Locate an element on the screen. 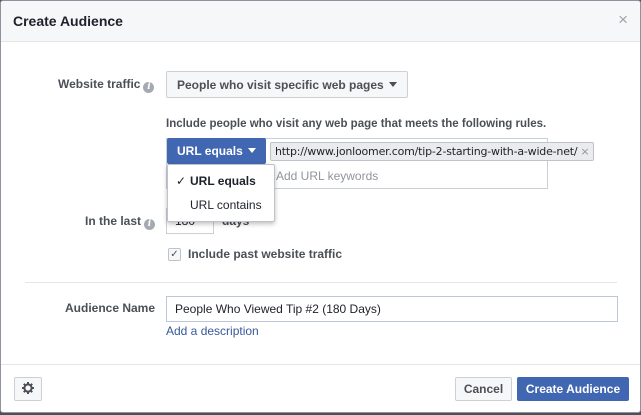  url-operator-value: URL equals is located at coordinates (210, 151).